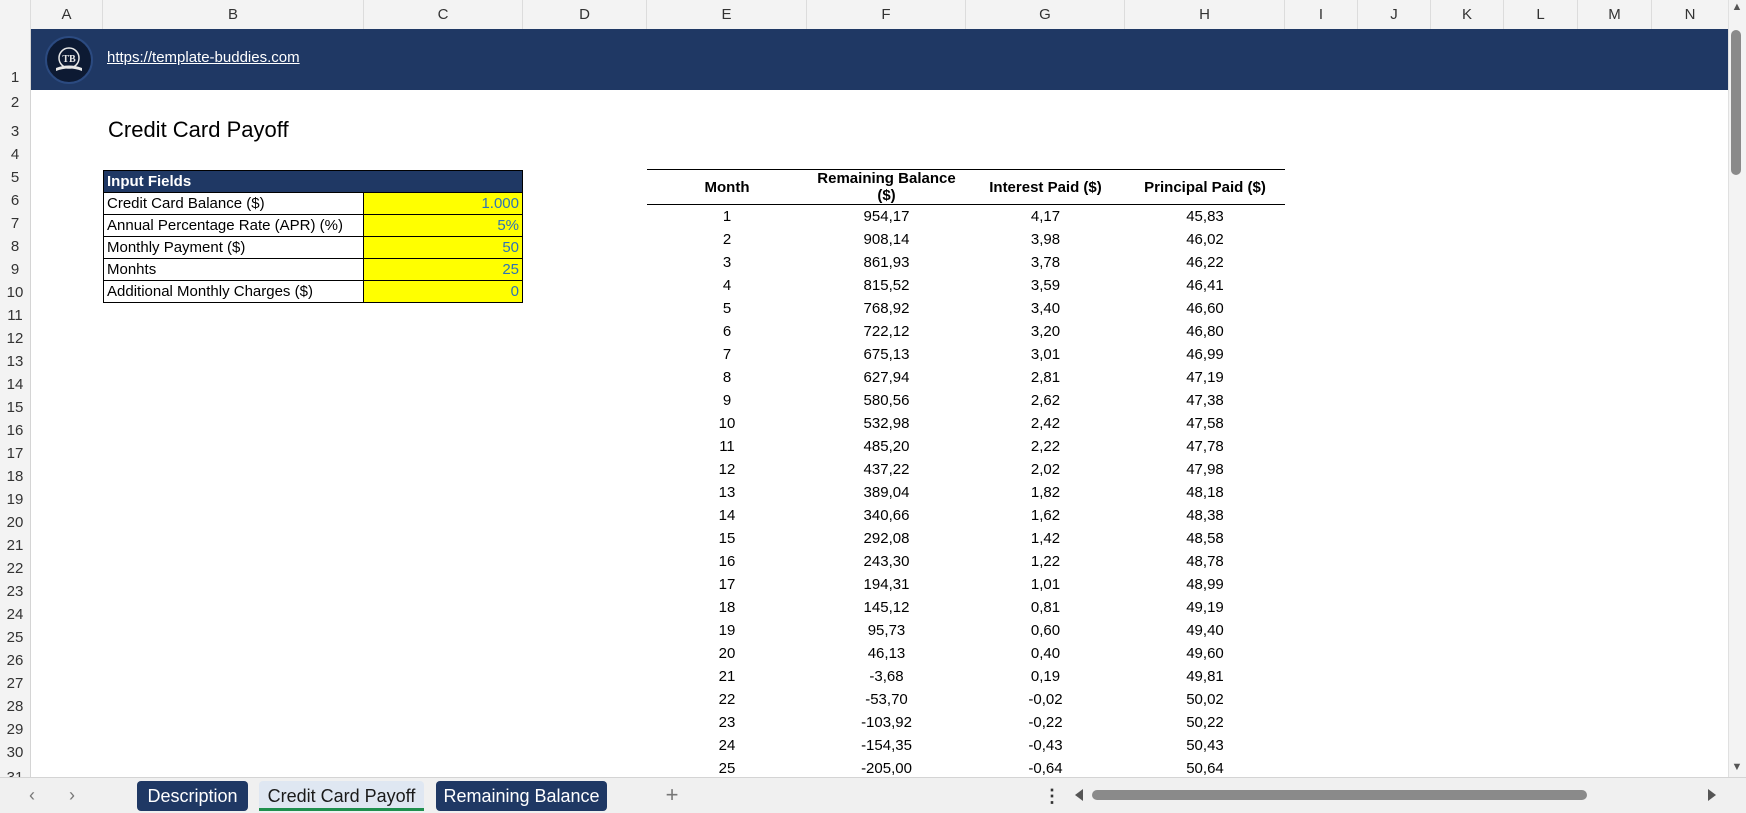 This screenshot has width=1746, height=813. I want to click on vertical-scroll-thumb, so click(1736, 102).